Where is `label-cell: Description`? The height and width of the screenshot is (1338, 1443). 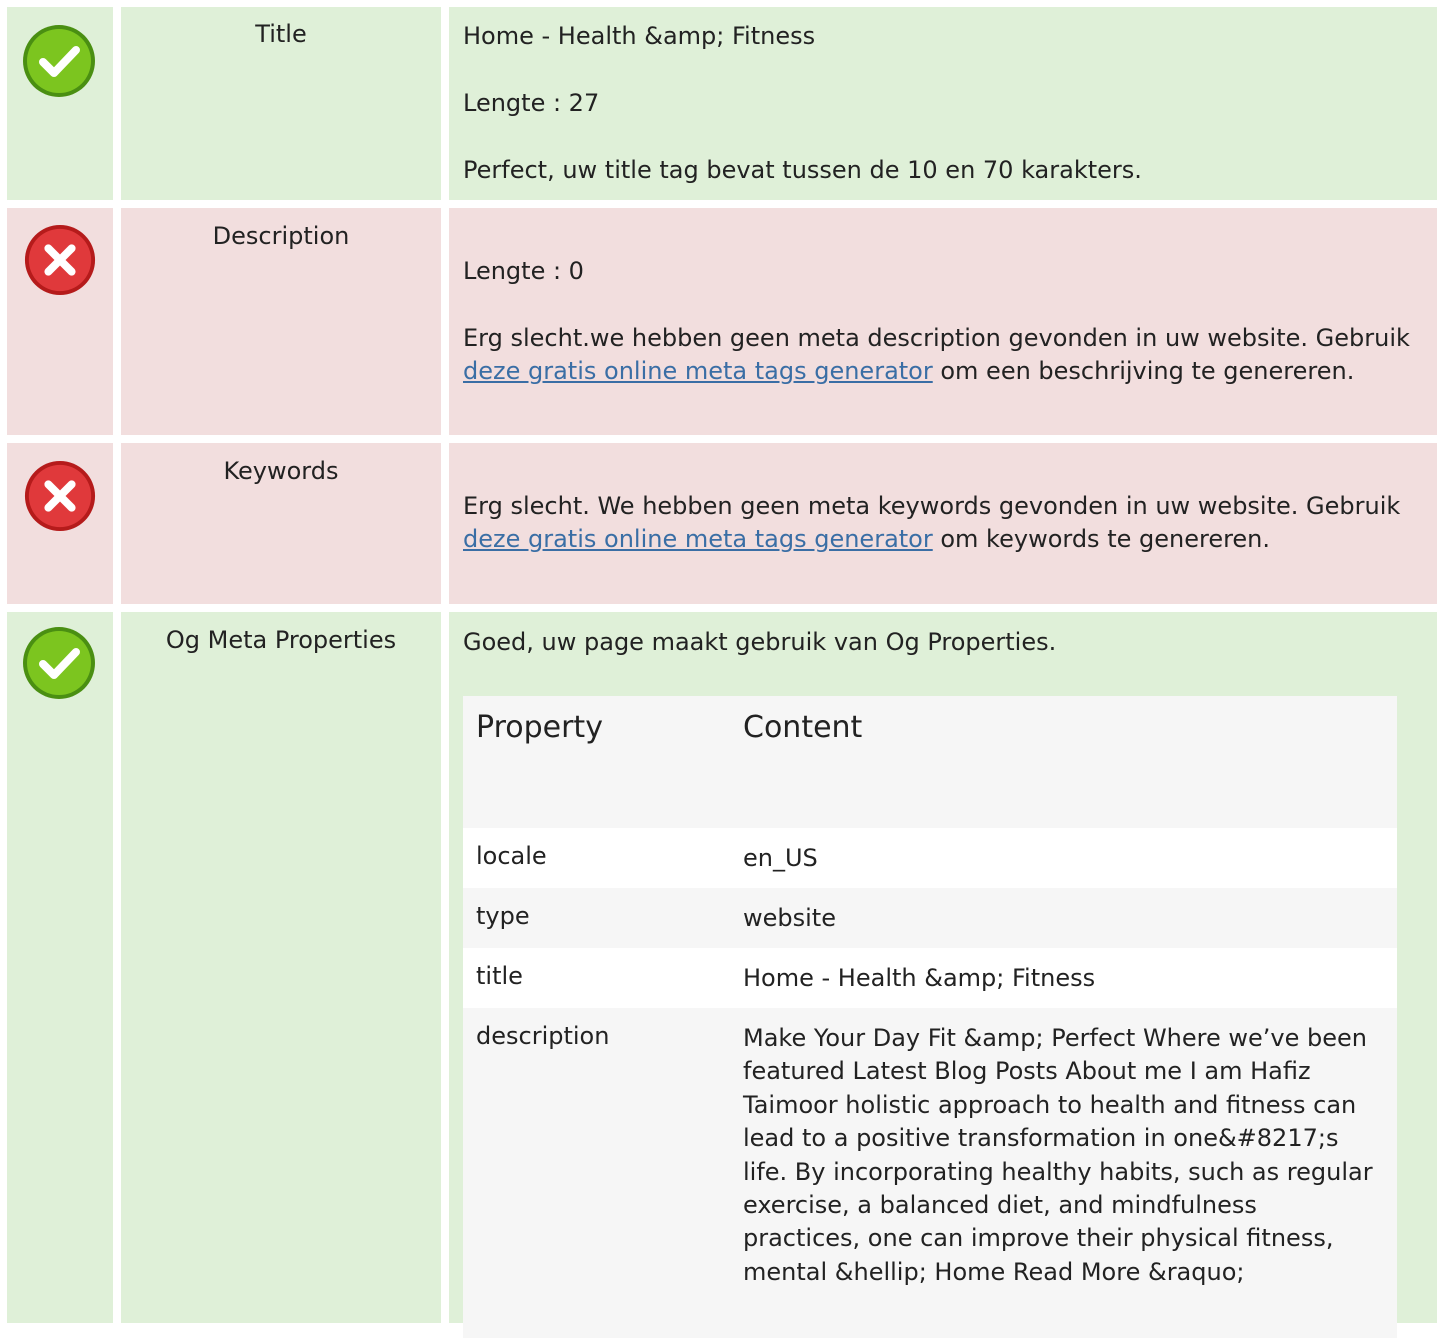 label-cell: Description is located at coordinates (281, 321).